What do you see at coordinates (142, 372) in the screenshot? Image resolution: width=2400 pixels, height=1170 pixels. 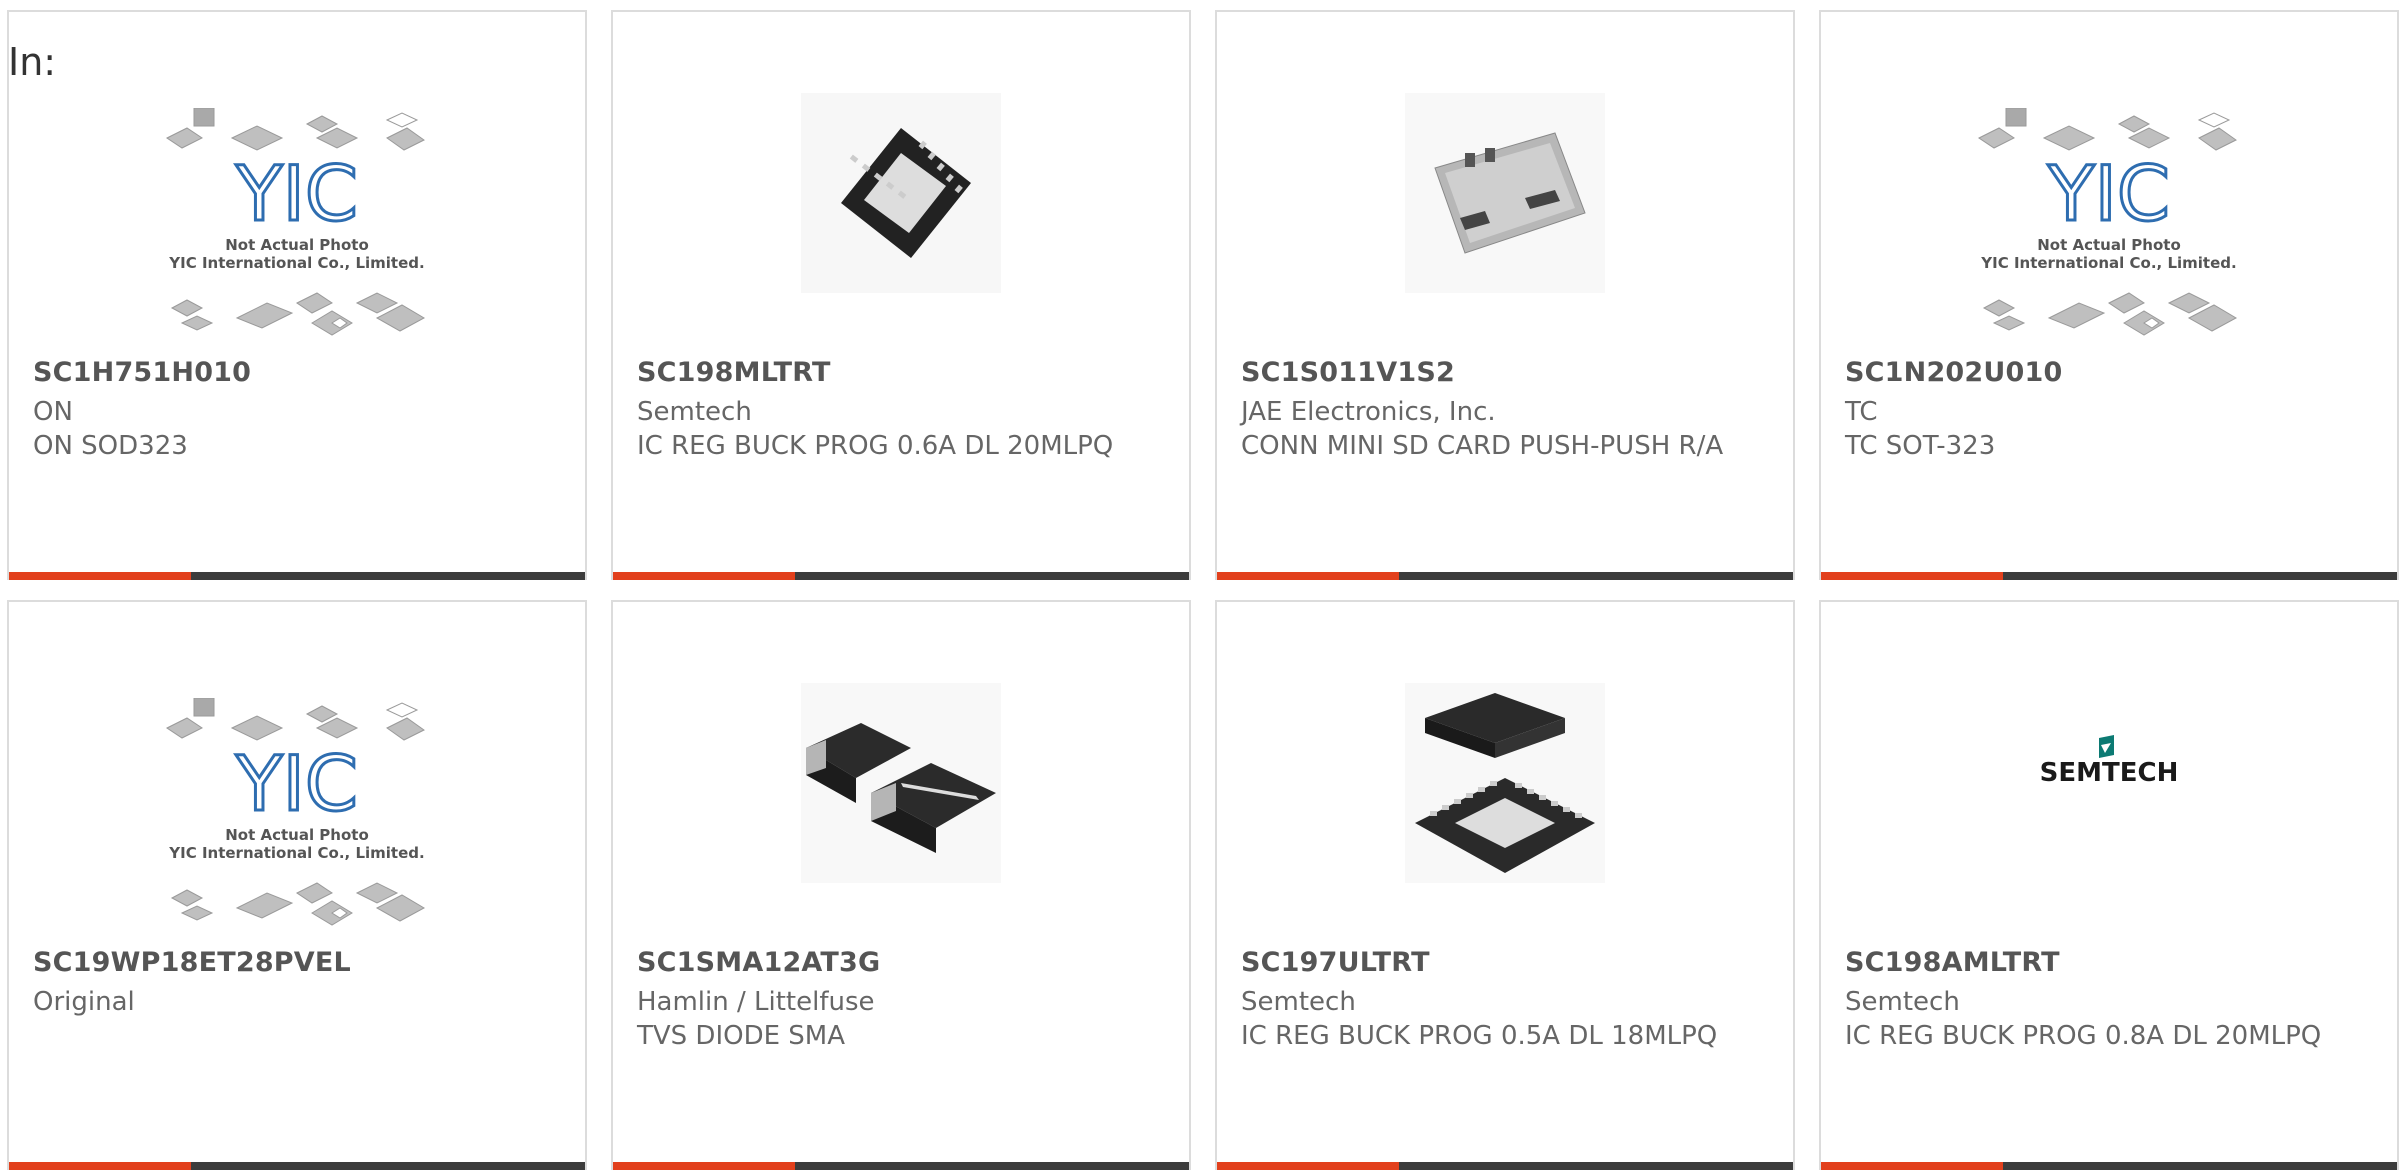 I see `part-number: SC1H751H010` at bounding box center [142, 372].